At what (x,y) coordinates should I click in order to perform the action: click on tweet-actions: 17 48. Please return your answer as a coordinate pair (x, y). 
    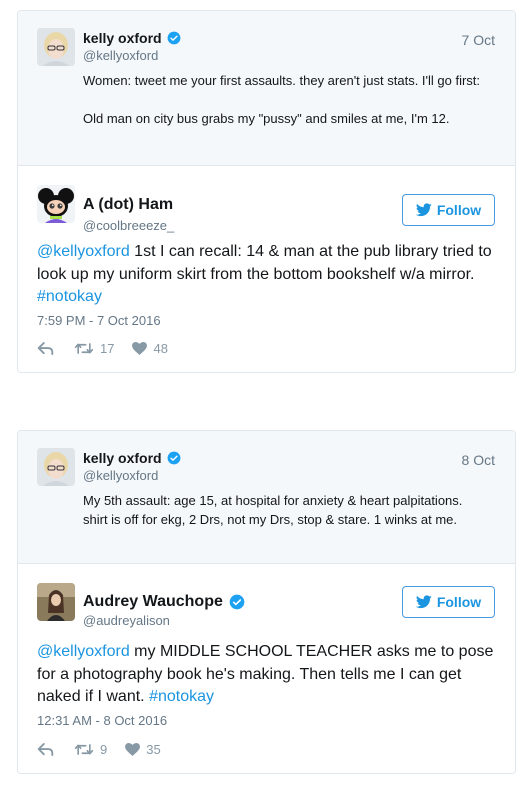
    Looking at the image, I should click on (102, 348).